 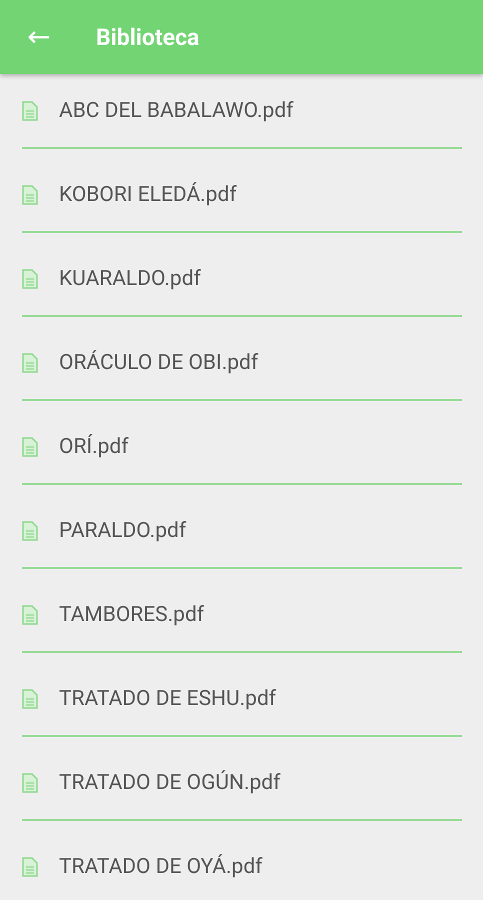 I want to click on file-item: TRATADO DE OGÚN.pdf, so click(x=242, y=784).